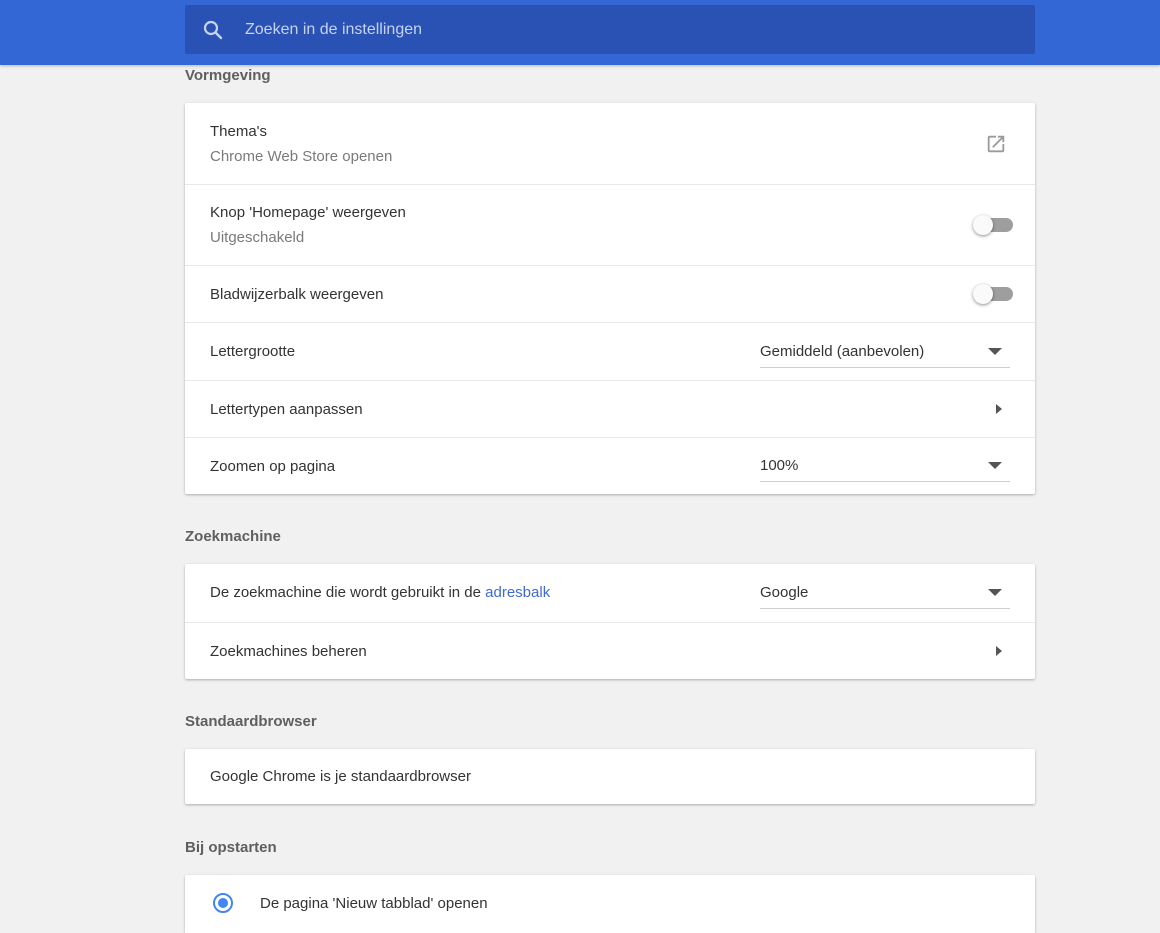  Describe the element at coordinates (213, 29) in the screenshot. I see `search-icon` at that location.